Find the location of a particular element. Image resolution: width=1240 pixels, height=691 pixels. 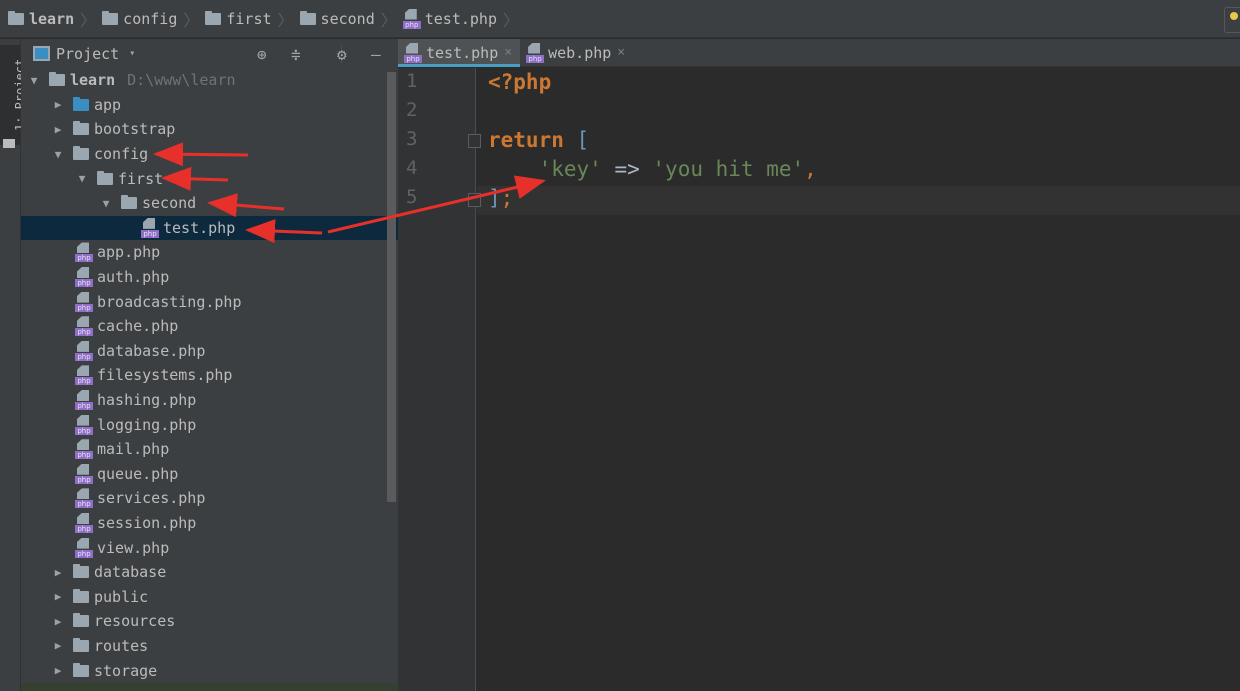

tree-item-learn: ▼ learn D:\www\learn is located at coordinates (209, 80).